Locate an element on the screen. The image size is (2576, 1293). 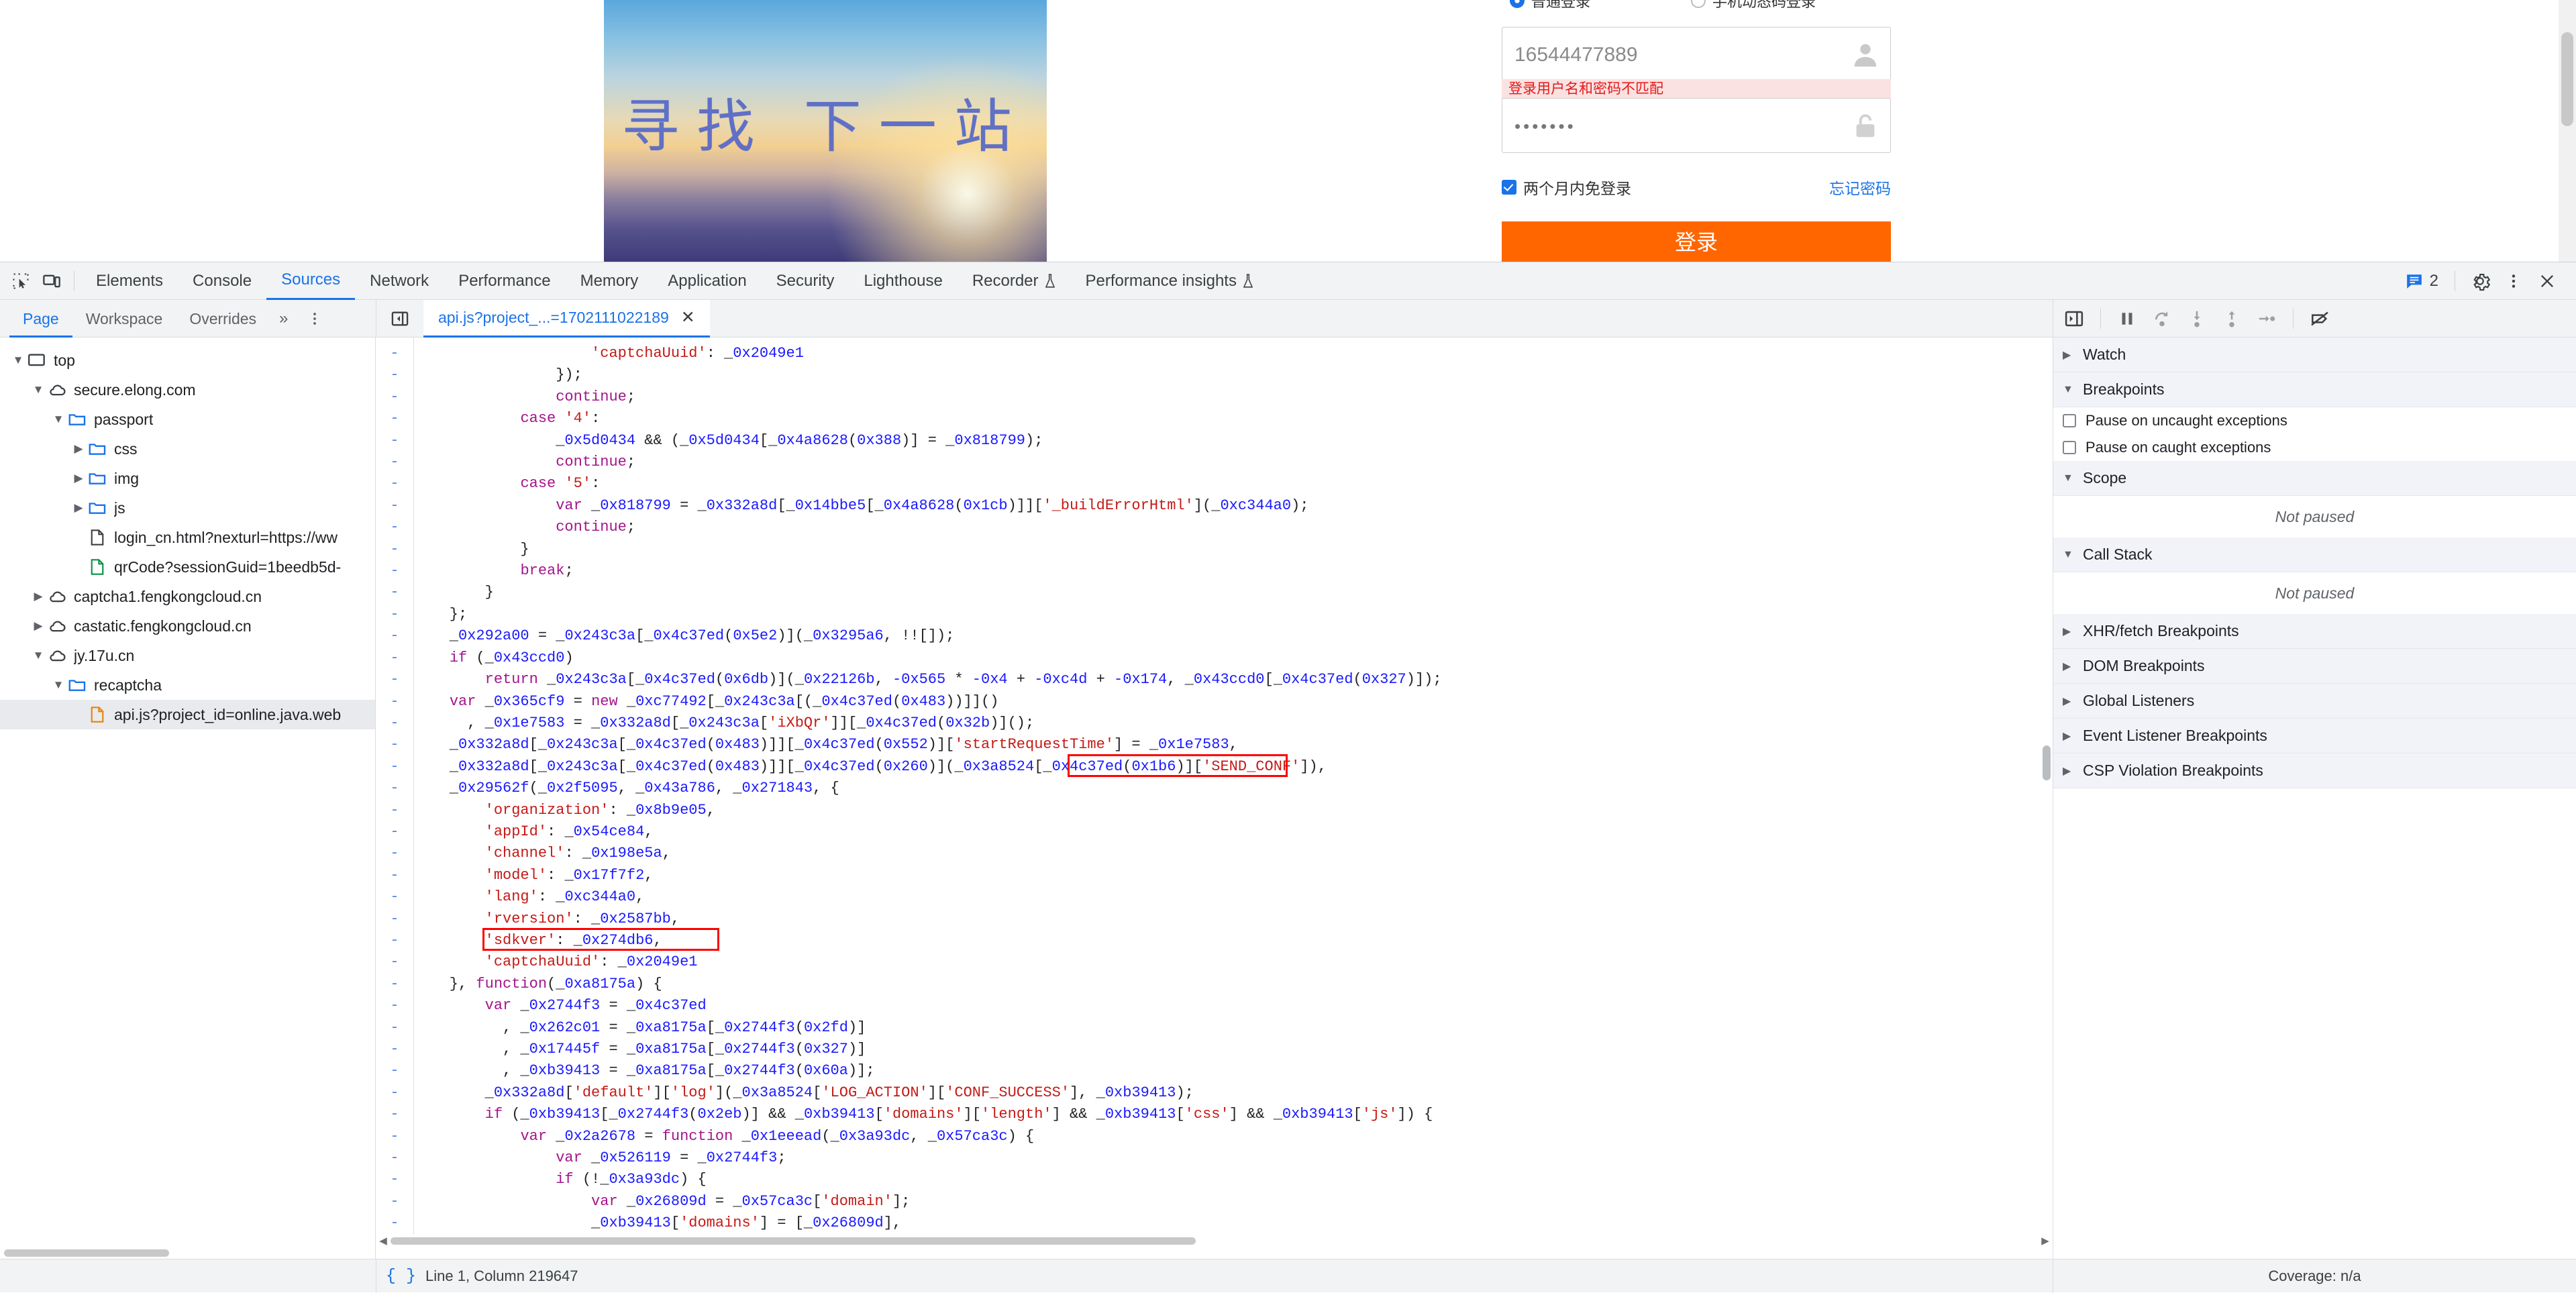
csp-violation-breakpoints-section-header: ▶ CSP Violation Breakpoints is located at coordinates (2314, 771).